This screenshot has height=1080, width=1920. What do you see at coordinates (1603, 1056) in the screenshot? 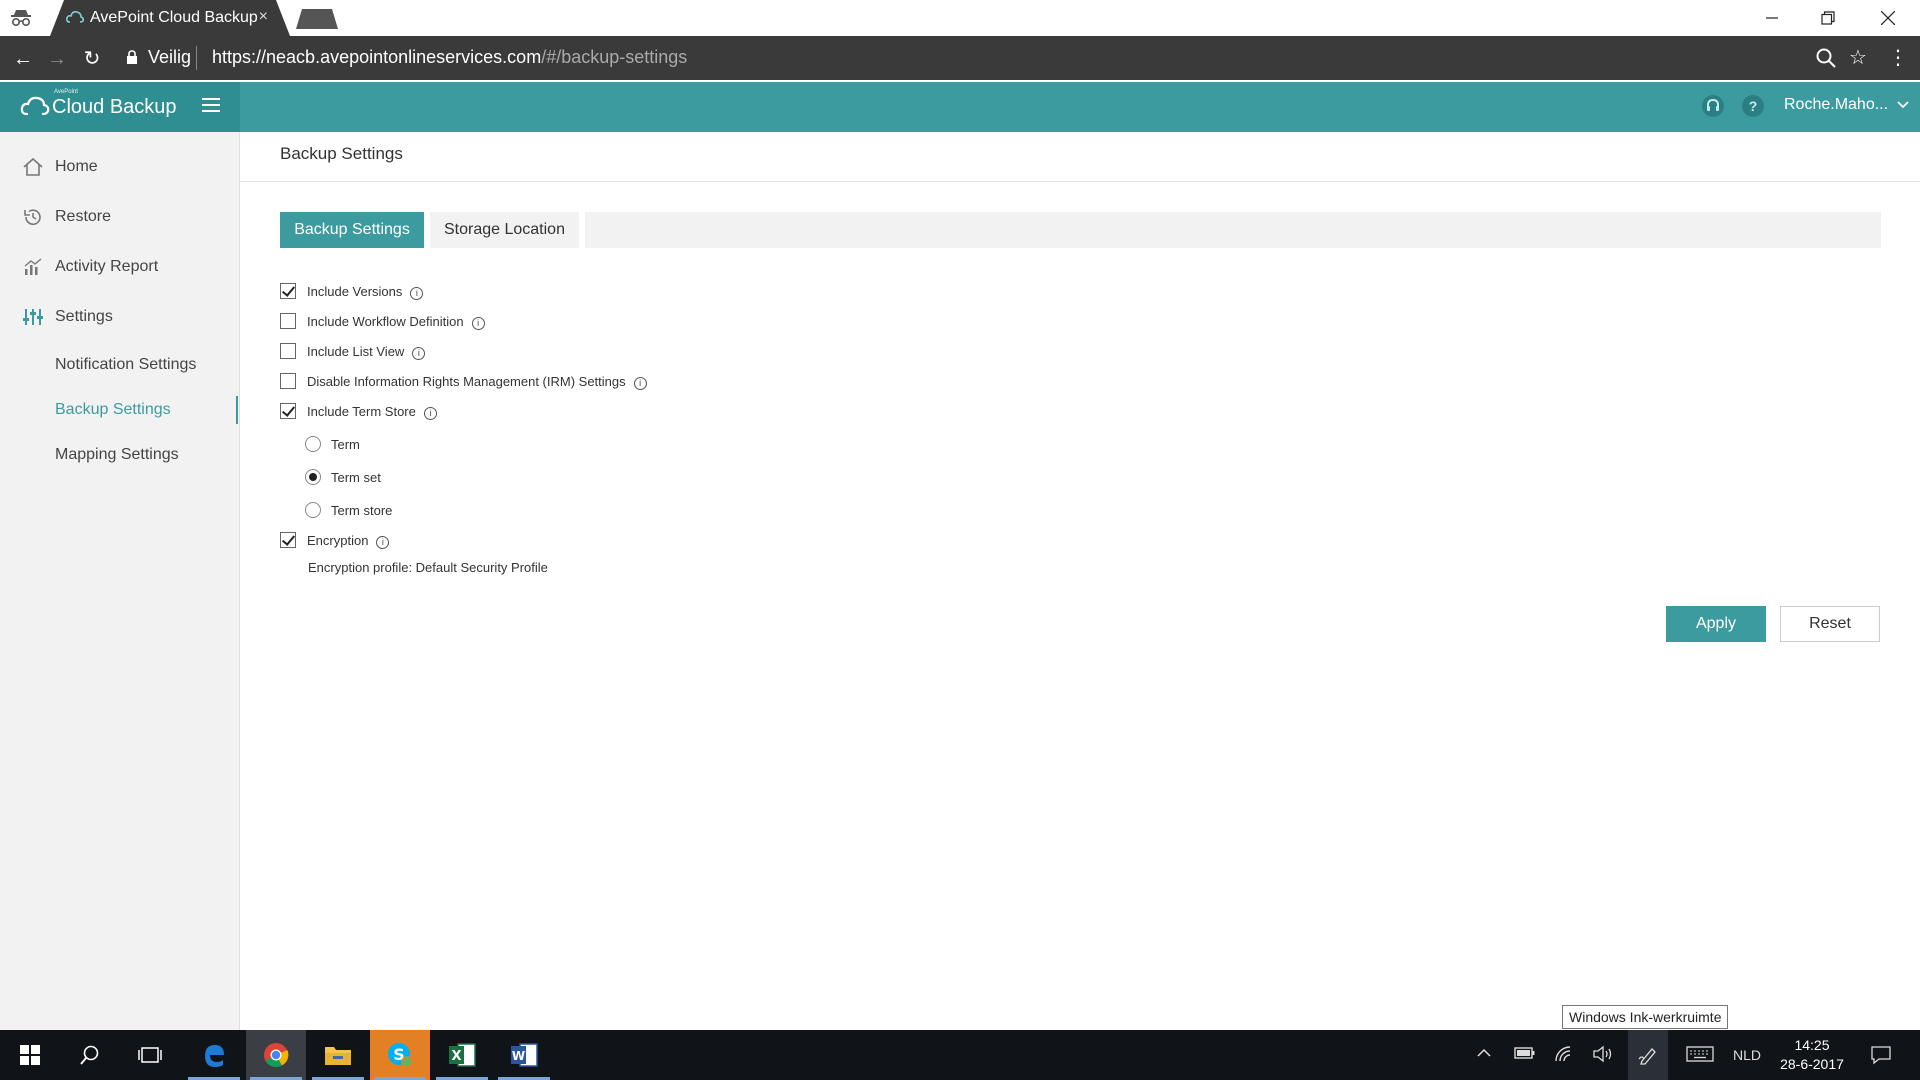
I see `volume-icon` at bounding box center [1603, 1056].